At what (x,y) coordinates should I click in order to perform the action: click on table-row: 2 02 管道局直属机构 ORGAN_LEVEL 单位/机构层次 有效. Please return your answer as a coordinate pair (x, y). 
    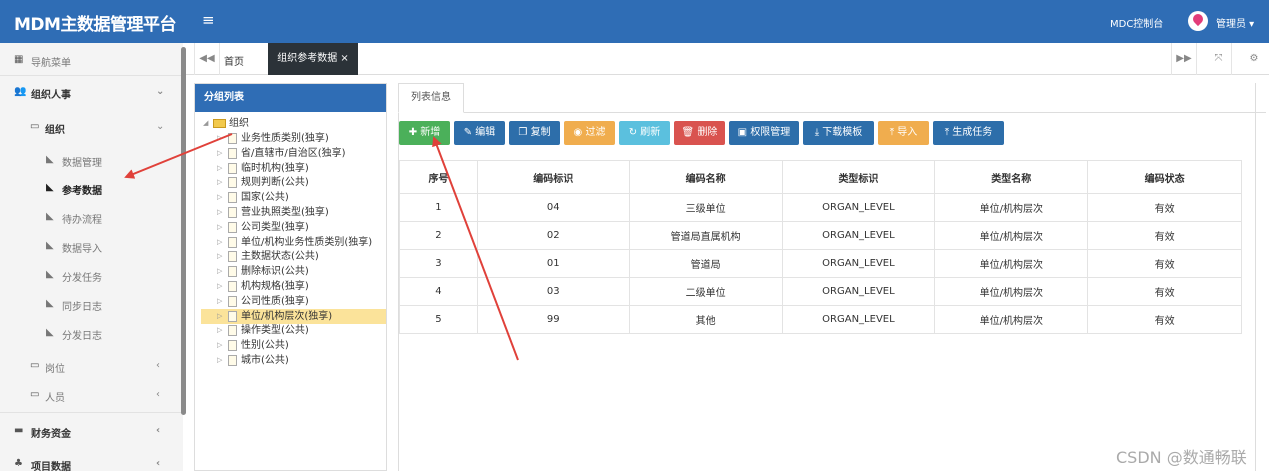
    Looking at the image, I should click on (820, 235).